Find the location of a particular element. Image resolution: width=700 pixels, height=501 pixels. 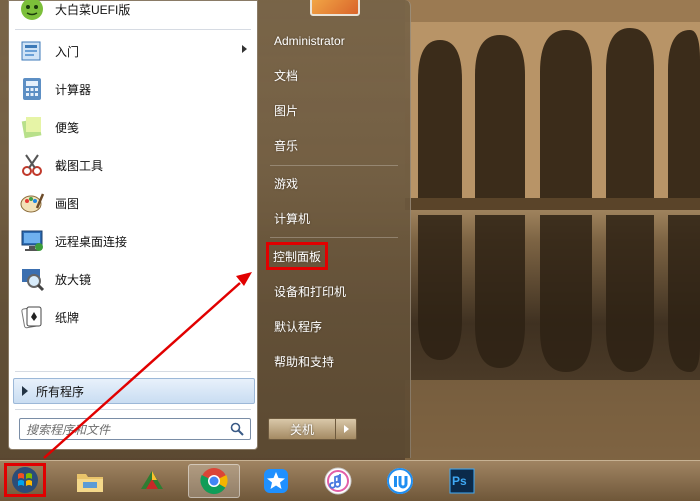

place-label: Administrator is located at coordinates (309, 41).